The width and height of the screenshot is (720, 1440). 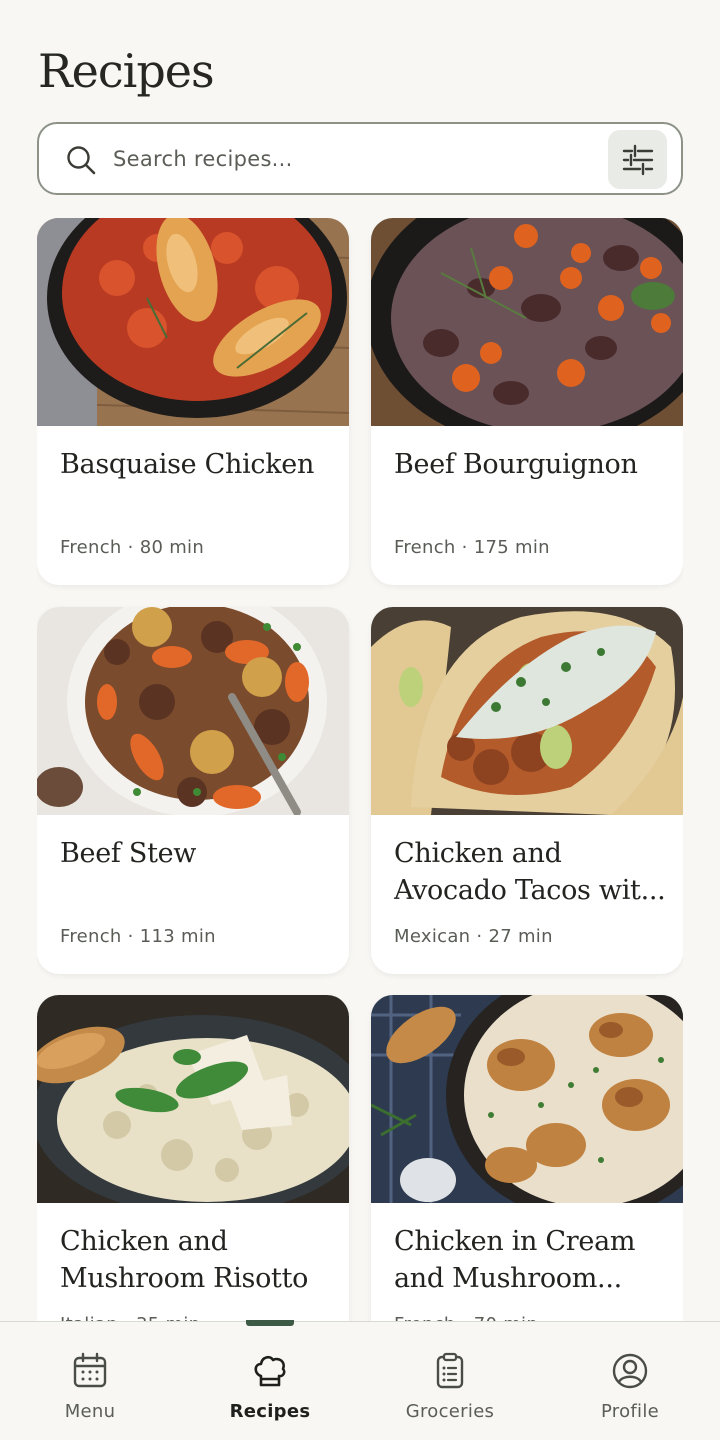 What do you see at coordinates (90, 1370) in the screenshot?
I see `calendar-icon` at bounding box center [90, 1370].